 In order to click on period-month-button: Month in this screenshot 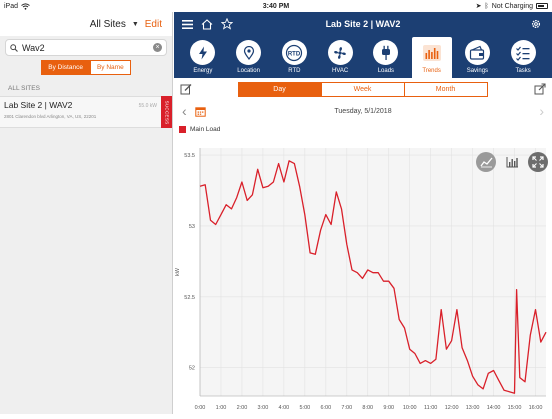, I will do `click(445, 89)`.